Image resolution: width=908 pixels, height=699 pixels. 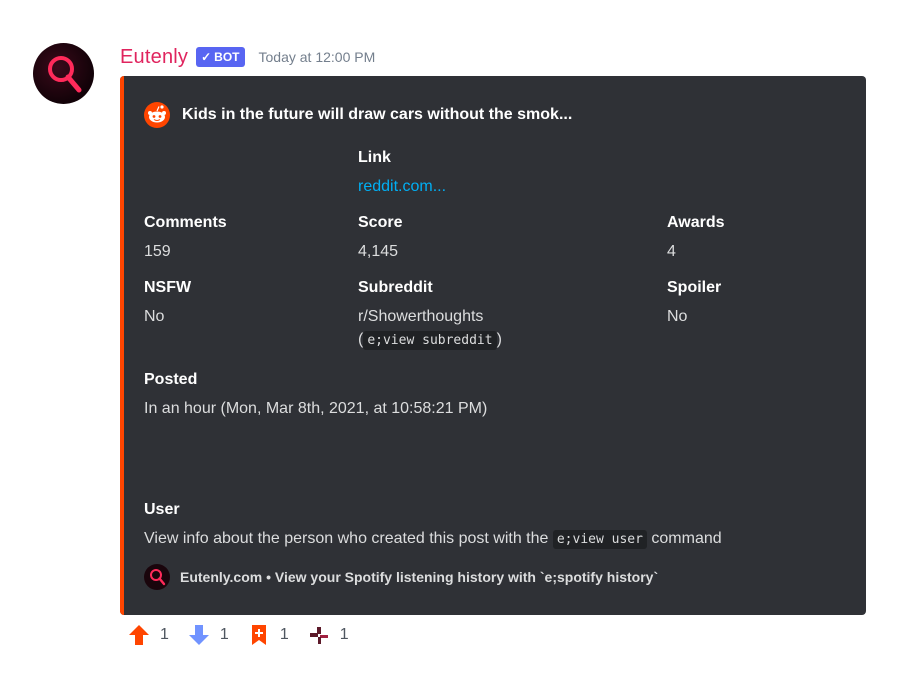 What do you see at coordinates (380, 237) in the screenshot?
I see `field-score: Score 4,145` at bounding box center [380, 237].